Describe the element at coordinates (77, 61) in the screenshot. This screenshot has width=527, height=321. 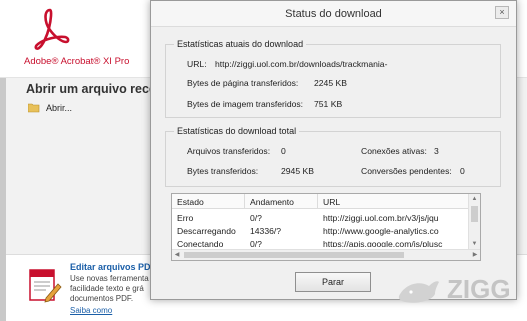
I see `acrobat-brand: Adobe® Acrobat® XI Pro` at that location.